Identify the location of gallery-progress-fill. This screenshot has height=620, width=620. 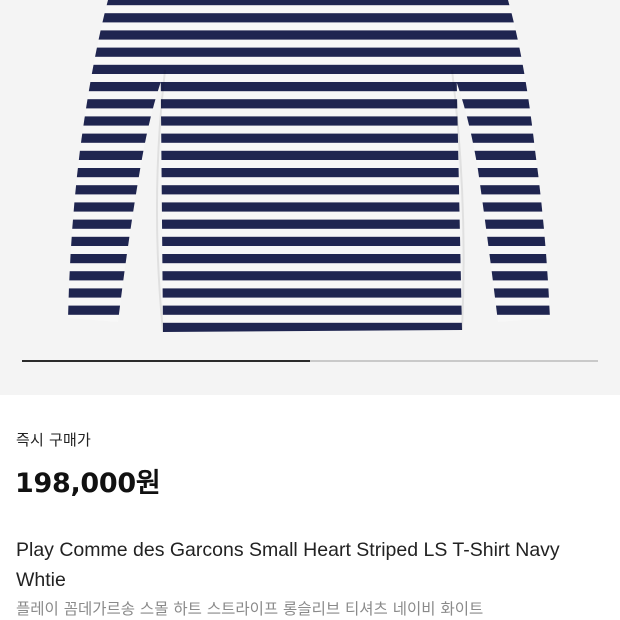
(166, 361).